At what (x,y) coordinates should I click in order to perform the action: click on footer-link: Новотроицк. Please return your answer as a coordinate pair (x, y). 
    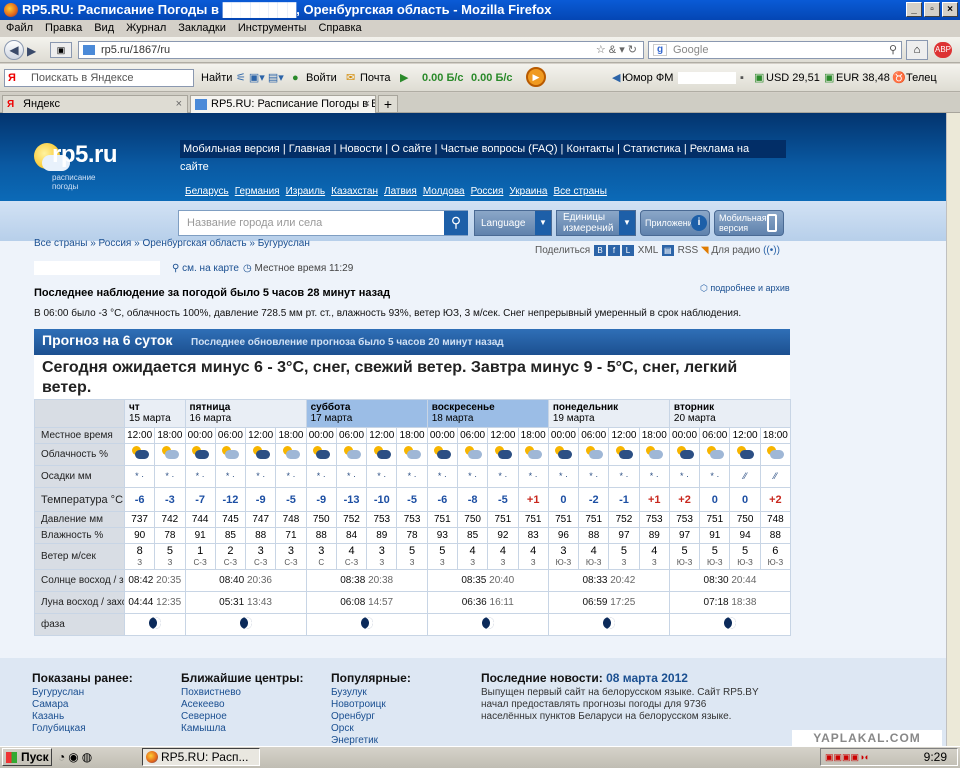
    Looking at the image, I should click on (371, 705).